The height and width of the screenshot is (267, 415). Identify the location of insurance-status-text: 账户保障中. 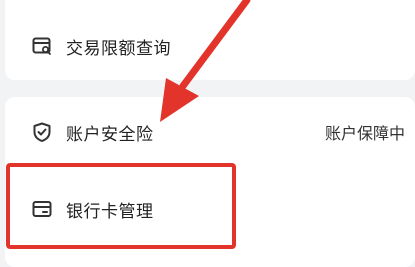
(365, 133).